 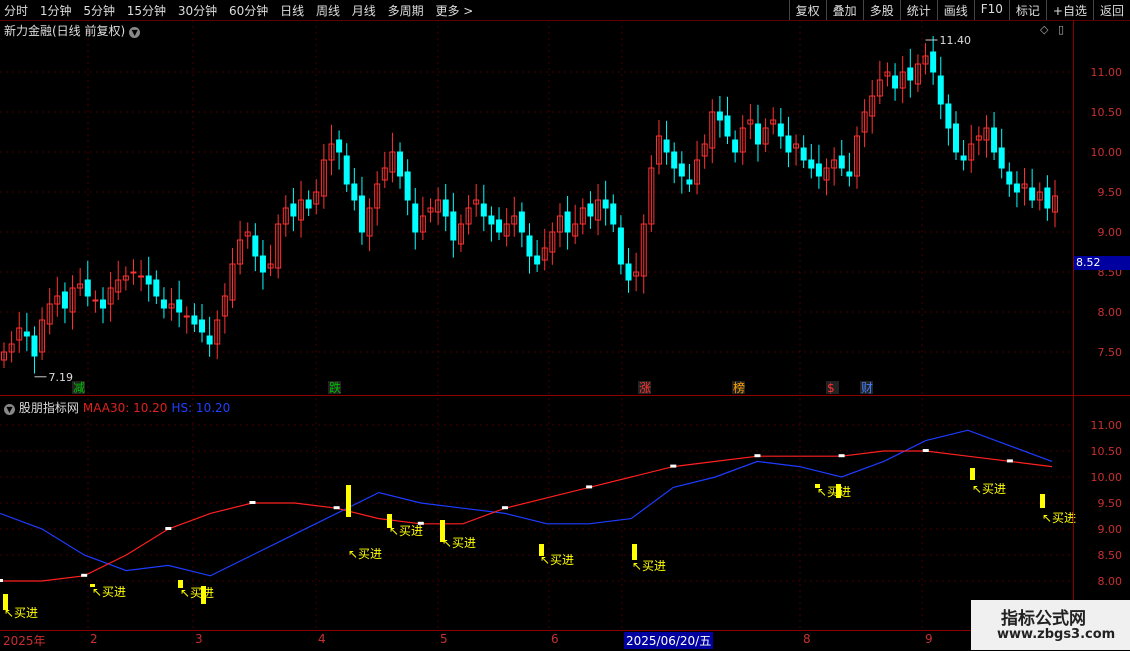 I want to click on date-label: 2, so click(x=94, y=639).